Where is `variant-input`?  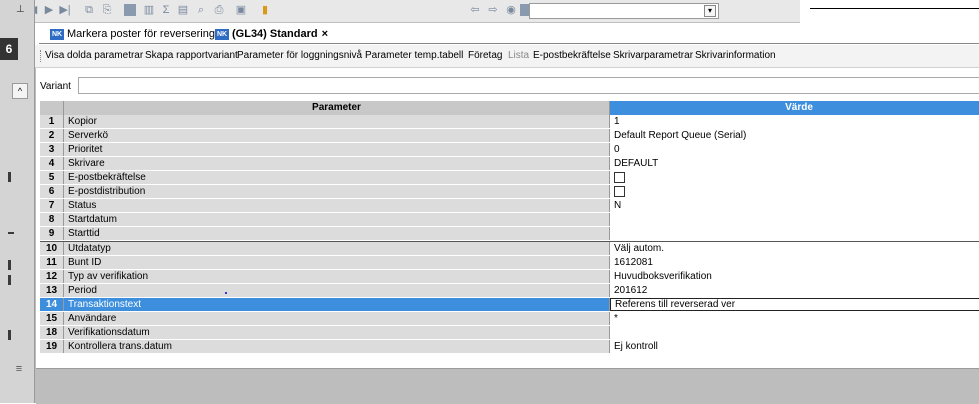
variant-input is located at coordinates (528, 85).